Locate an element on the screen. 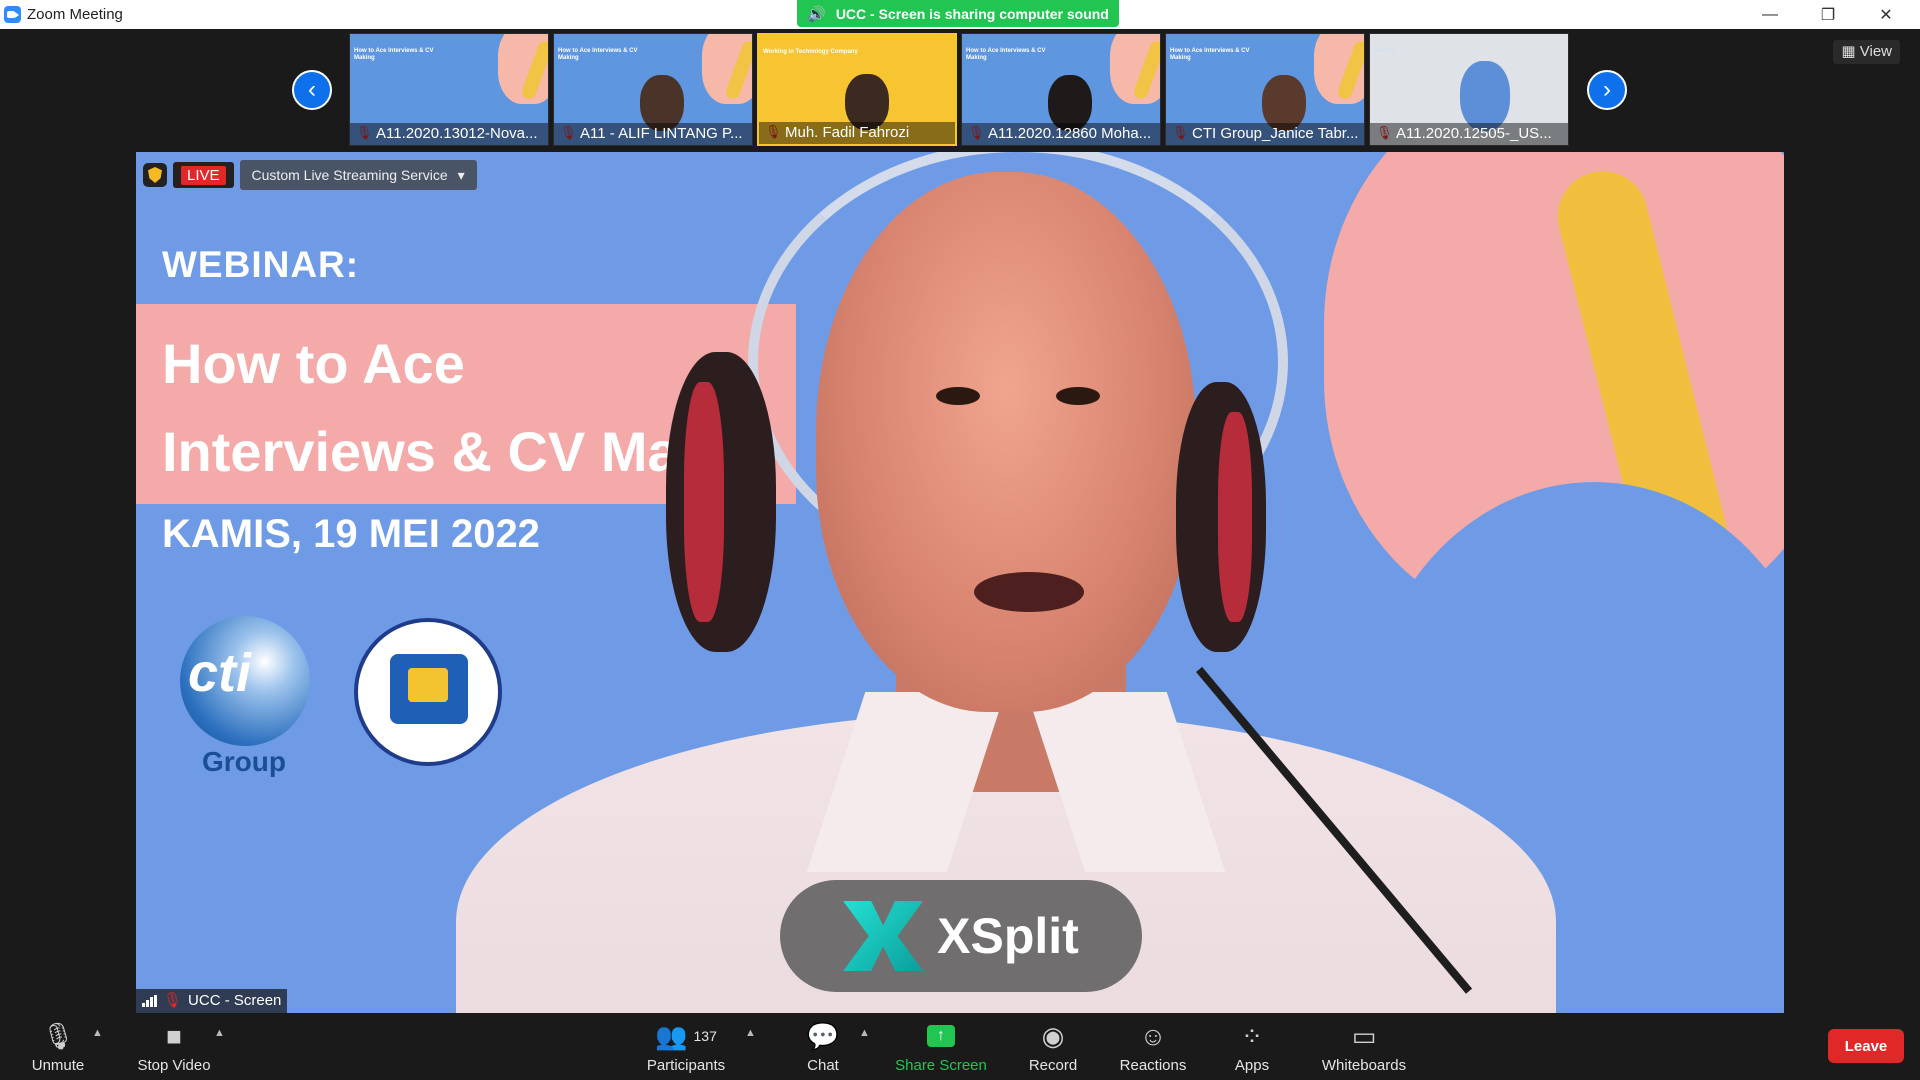 This screenshot has width=1920, height=1080. participants-options-caret: ▲ is located at coordinates (750, 1033).